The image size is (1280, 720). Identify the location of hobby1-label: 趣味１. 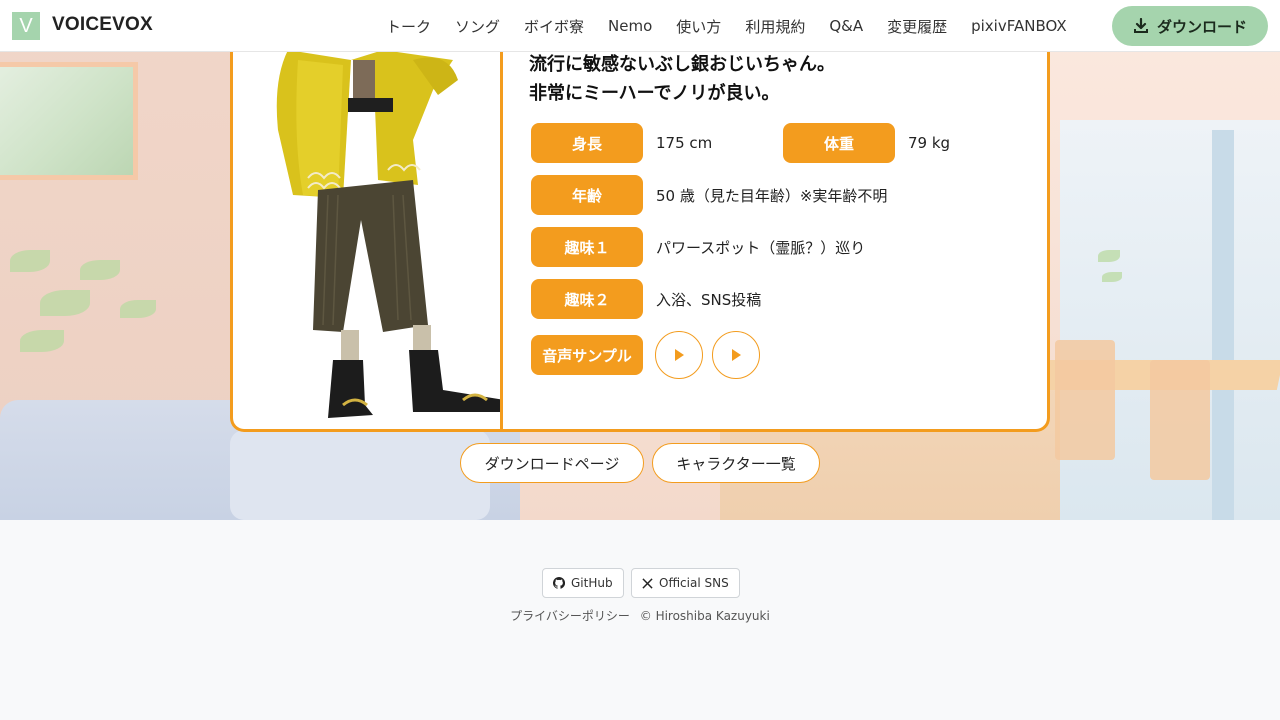
(587, 247).